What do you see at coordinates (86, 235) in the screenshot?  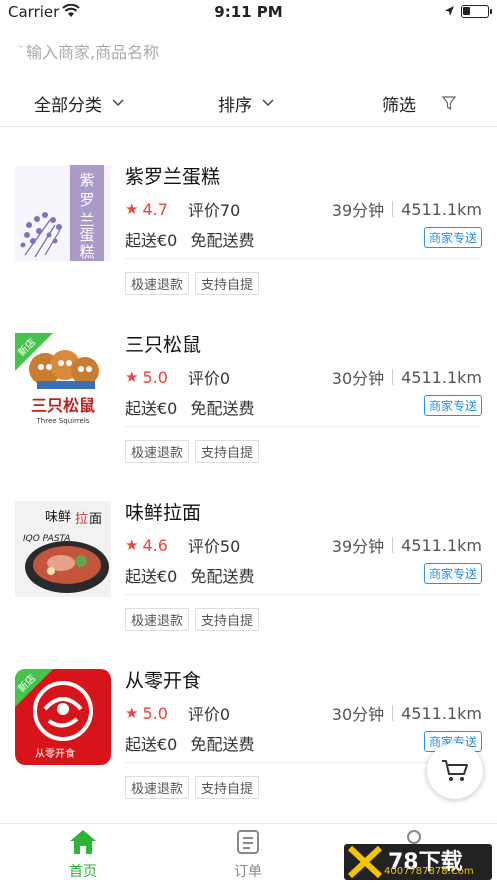 I see `svg-text: 蛋` at bounding box center [86, 235].